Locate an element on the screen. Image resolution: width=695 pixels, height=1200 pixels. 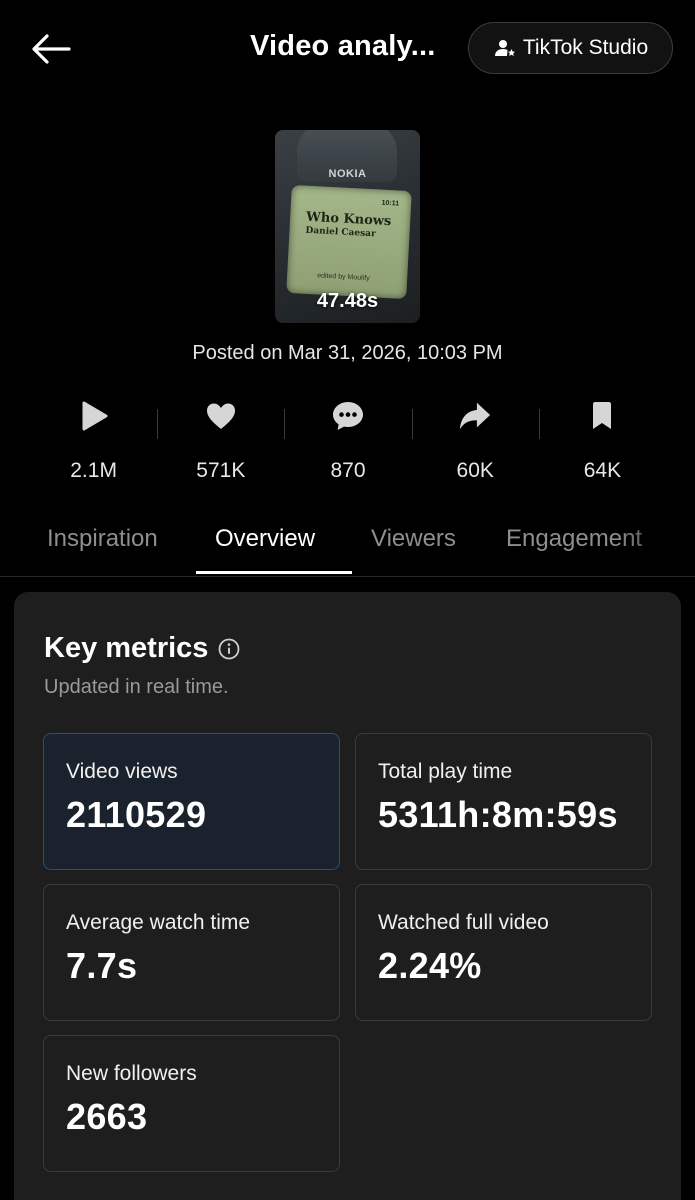
arrow-left-icon is located at coordinates (51, 49).